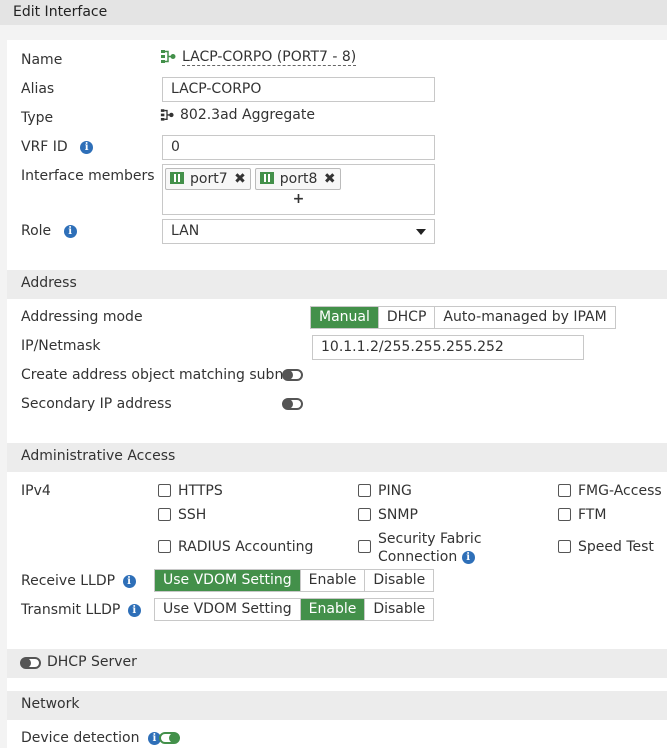 The width and height of the screenshot is (667, 748). What do you see at coordinates (37, 118) in the screenshot?
I see `type-label: Type` at bounding box center [37, 118].